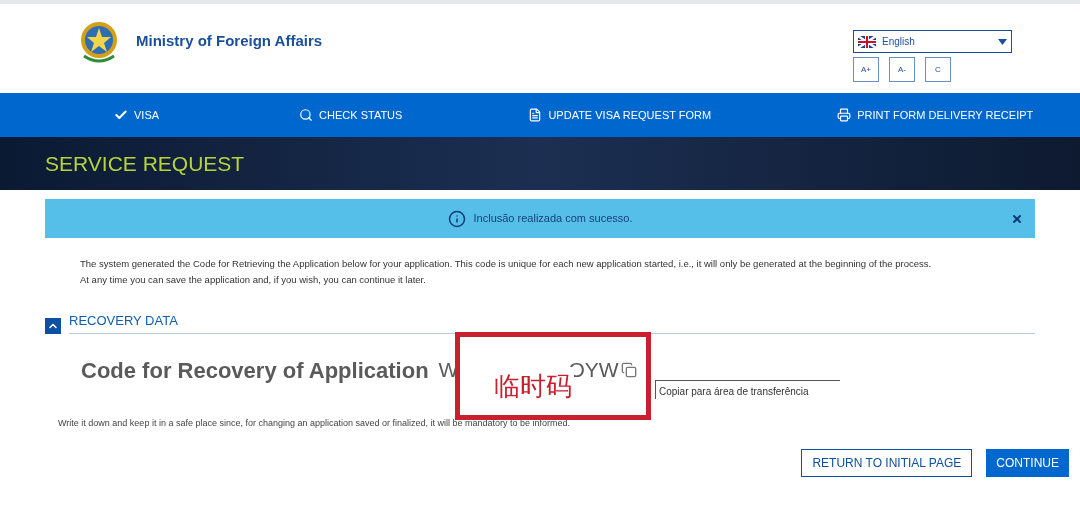  Describe the element at coordinates (628, 370) in the screenshot. I see `copy-icon` at that location.